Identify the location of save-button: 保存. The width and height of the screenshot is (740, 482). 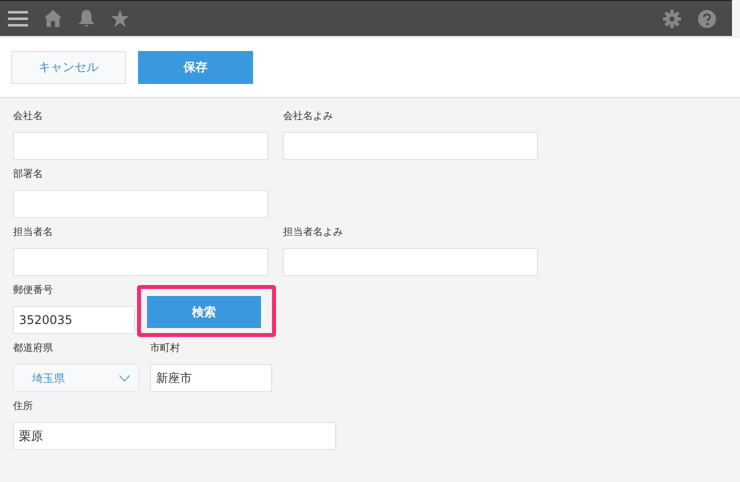
(195, 67).